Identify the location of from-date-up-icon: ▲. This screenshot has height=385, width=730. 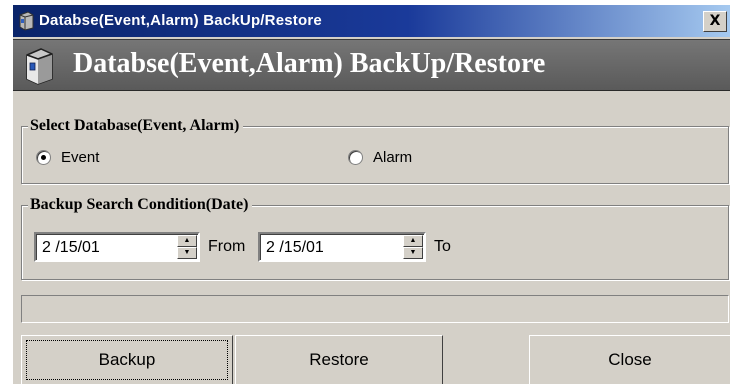
(187, 241).